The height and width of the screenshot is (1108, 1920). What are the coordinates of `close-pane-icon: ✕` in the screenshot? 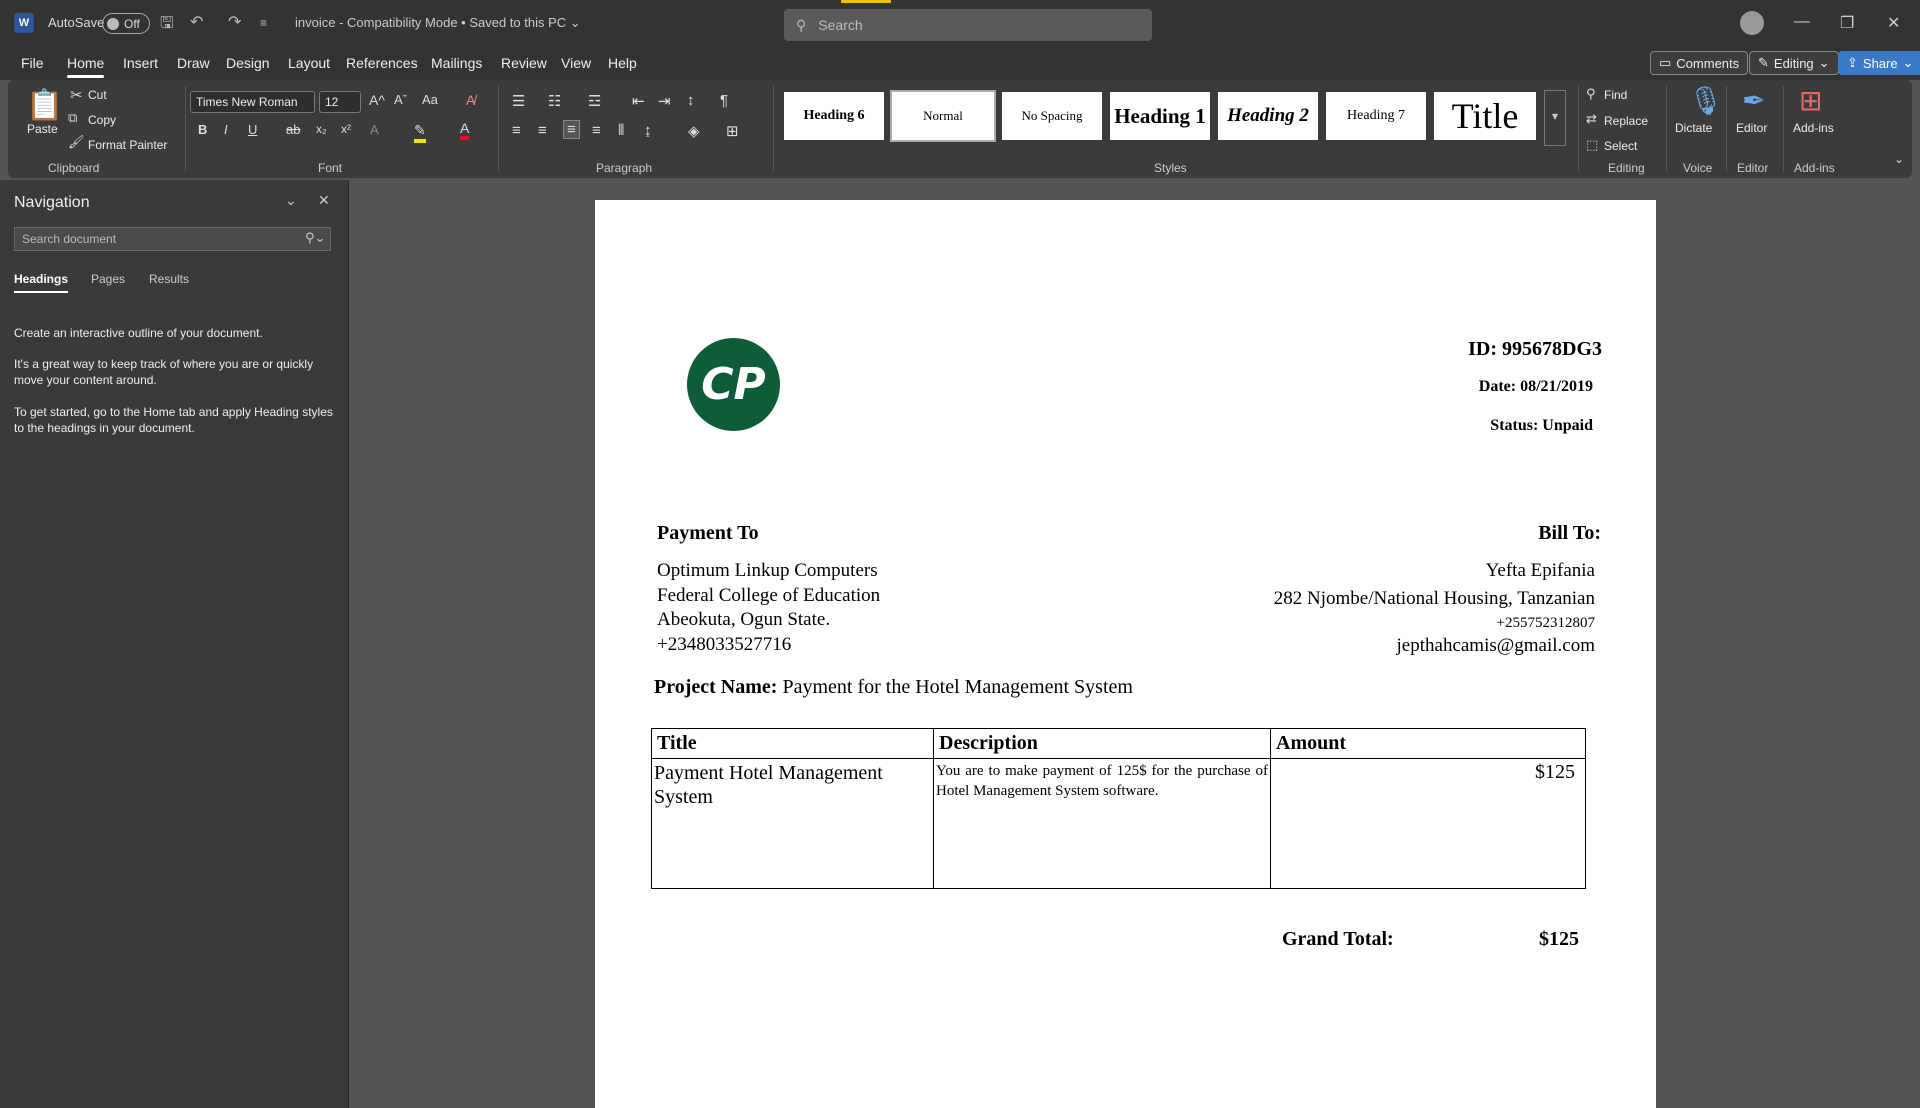 It's located at (324, 200).